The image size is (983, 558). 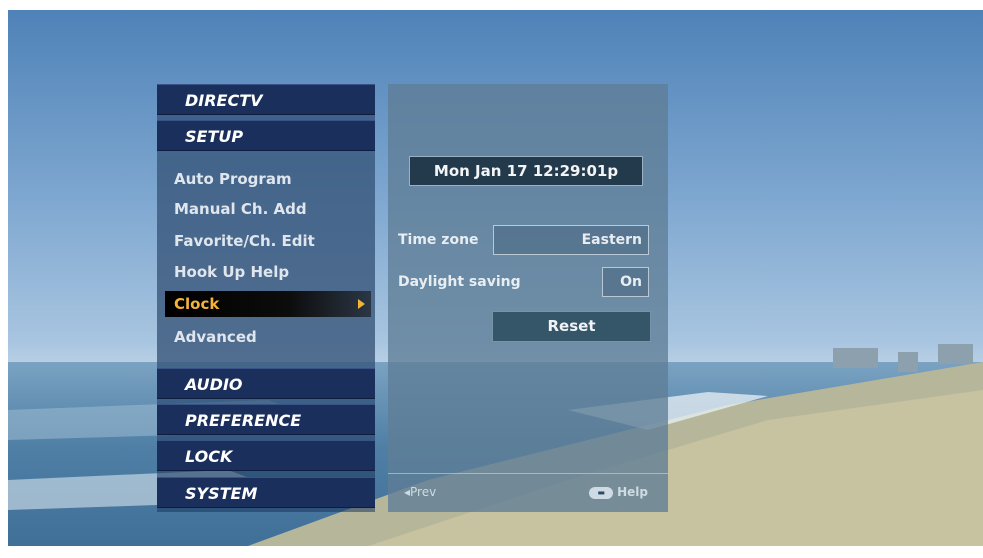 I want to click on panel-footer: ◂Prev ▬ Help, so click(x=528, y=493).